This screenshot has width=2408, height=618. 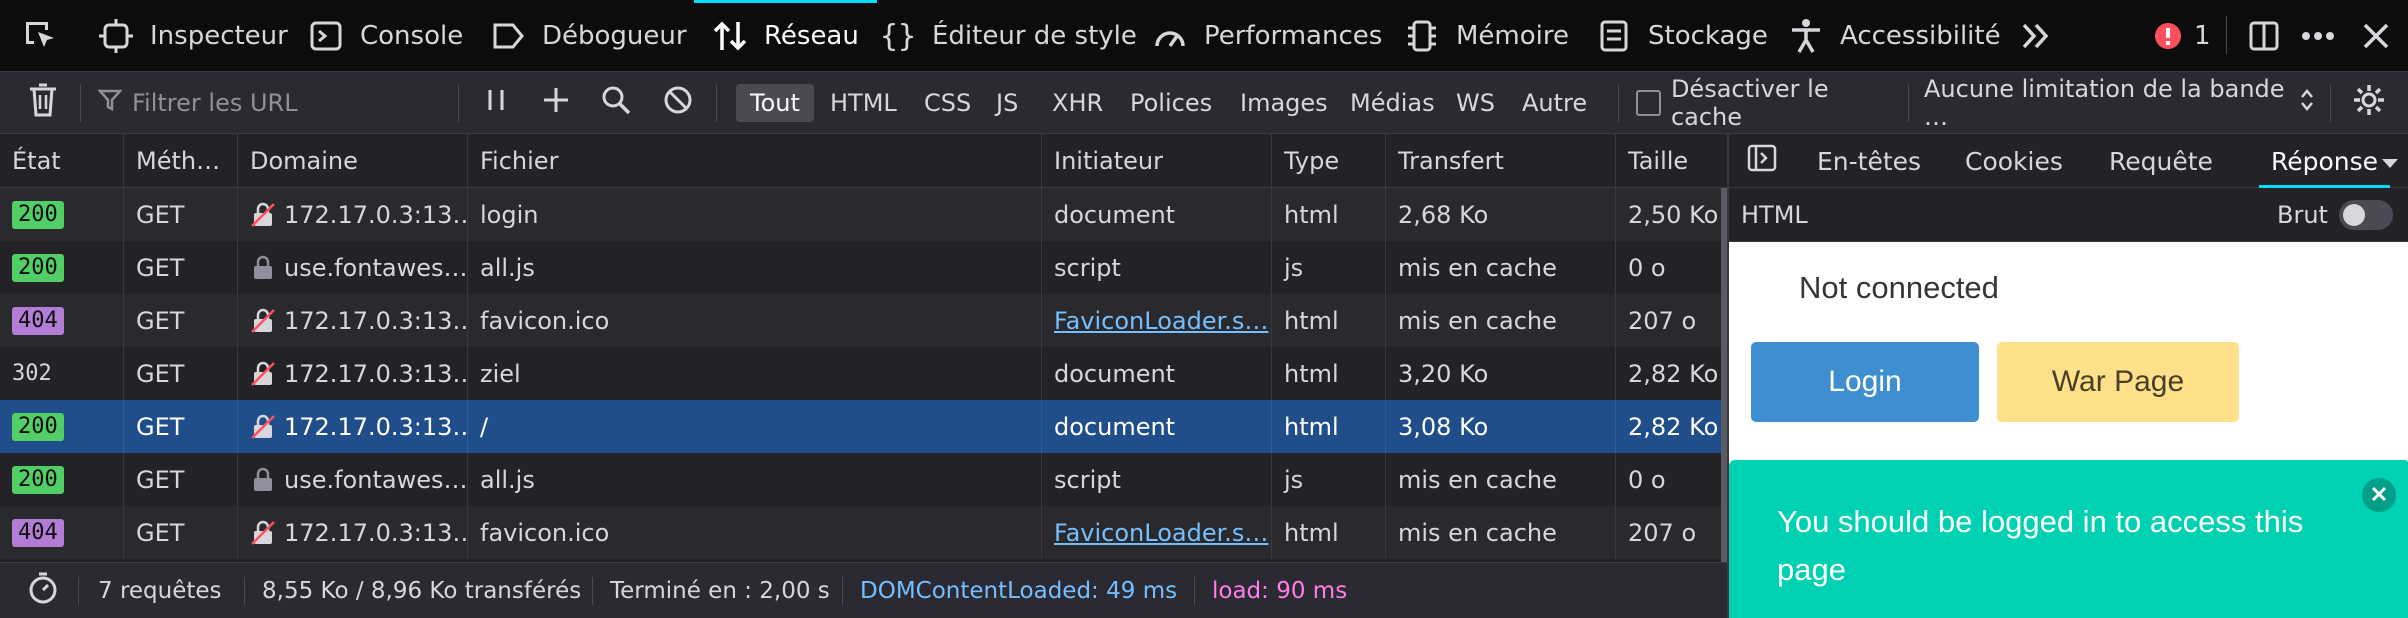 What do you see at coordinates (508, 36) in the screenshot?
I see `debugger-icon` at bounding box center [508, 36].